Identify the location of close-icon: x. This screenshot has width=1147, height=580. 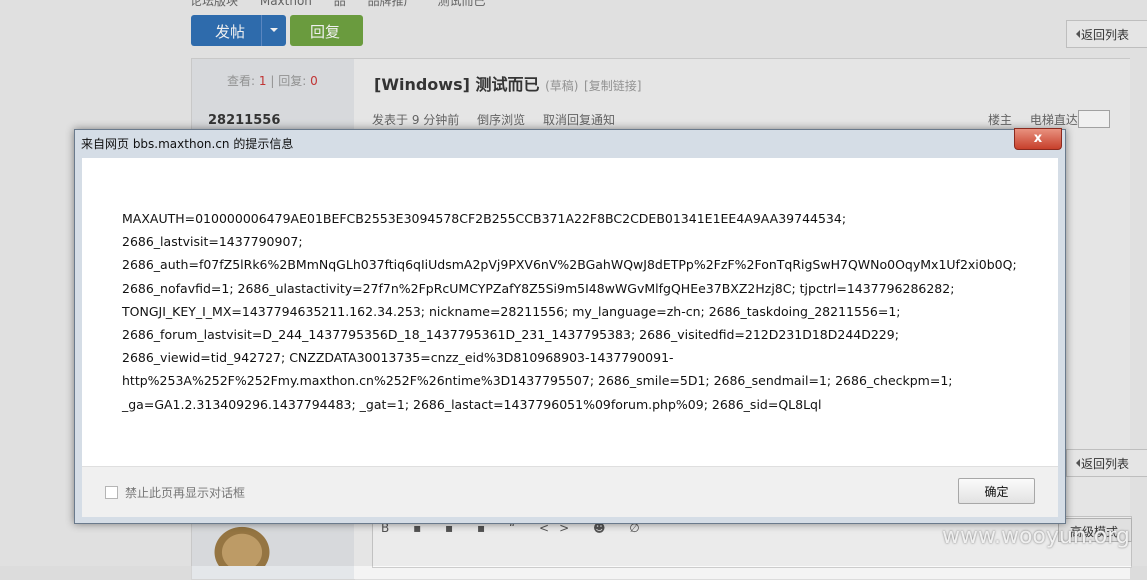
(1038, 138).